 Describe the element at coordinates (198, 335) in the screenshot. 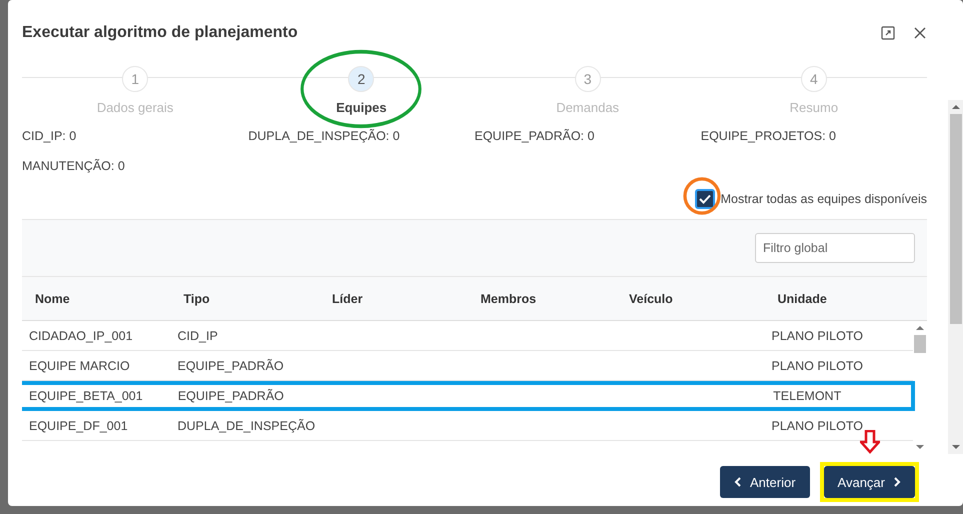

I see `table-cell: CID_IP` at that location.